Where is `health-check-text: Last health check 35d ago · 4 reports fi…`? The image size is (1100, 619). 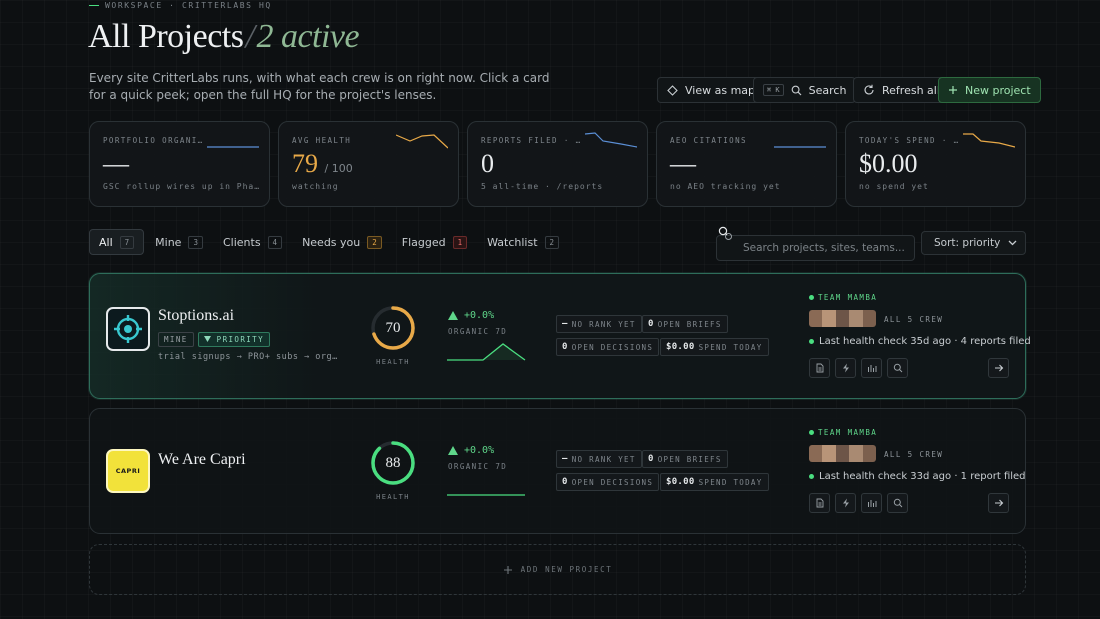 health-check-text: Last health check 35d ago · 4 reports fi… is located at coordinates (925, 341).